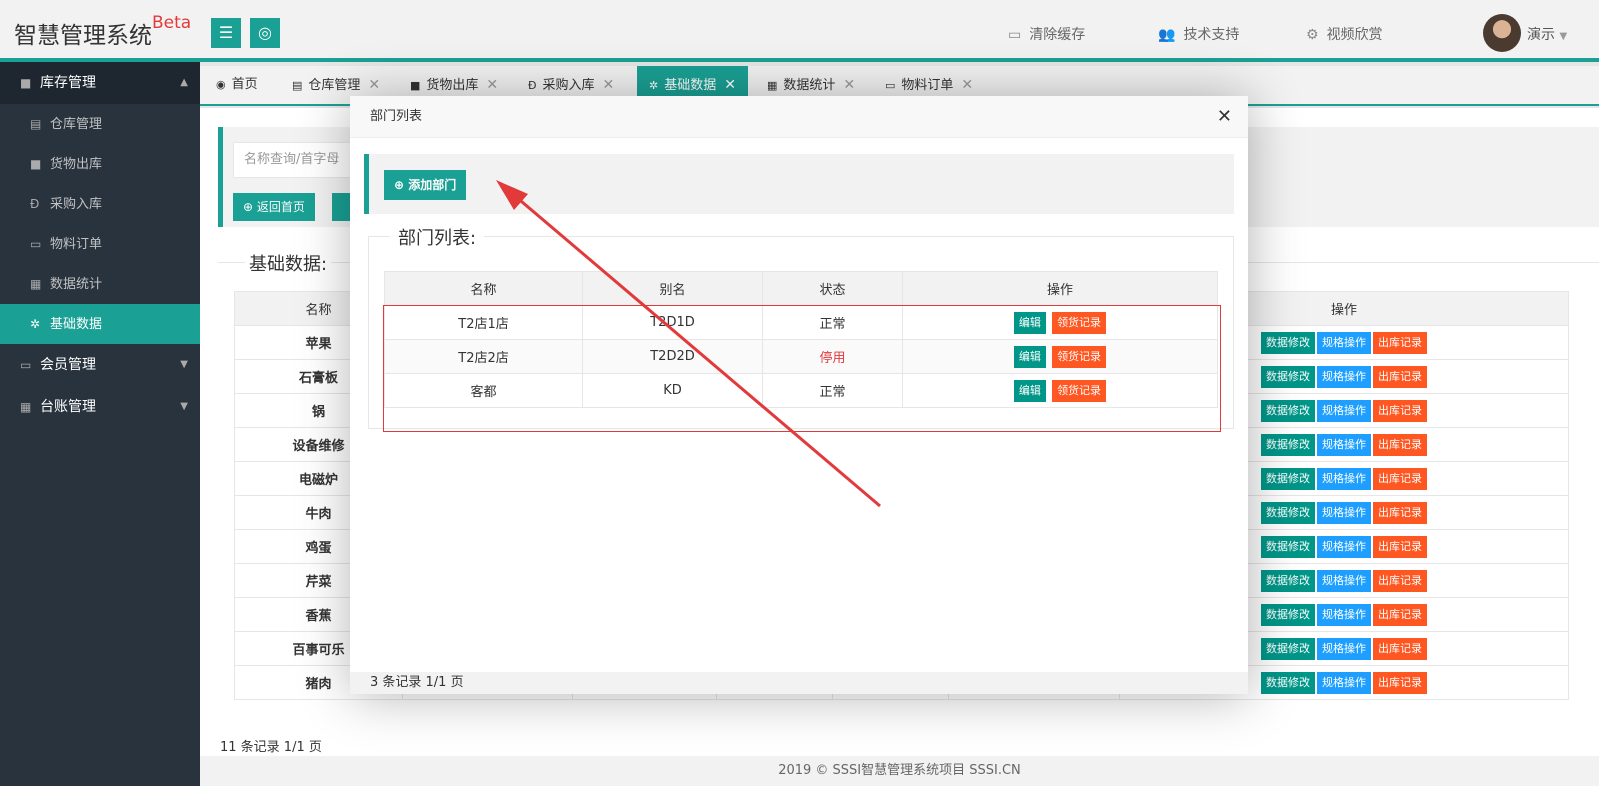 Image resolution: width=1599 pixels, height=786 pixels. I want to click on sidebar-item-outbound: ■ 货物出库, so click(100, 164).